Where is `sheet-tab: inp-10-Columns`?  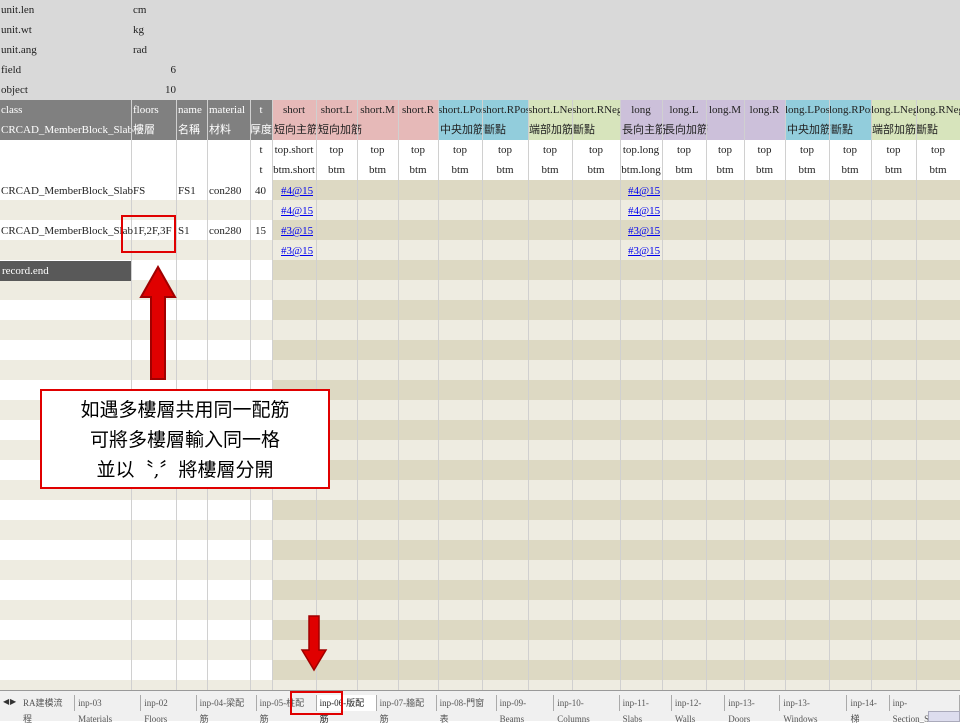 sheet-tab: inp-10-Columns is located at coordinates (587, 709).